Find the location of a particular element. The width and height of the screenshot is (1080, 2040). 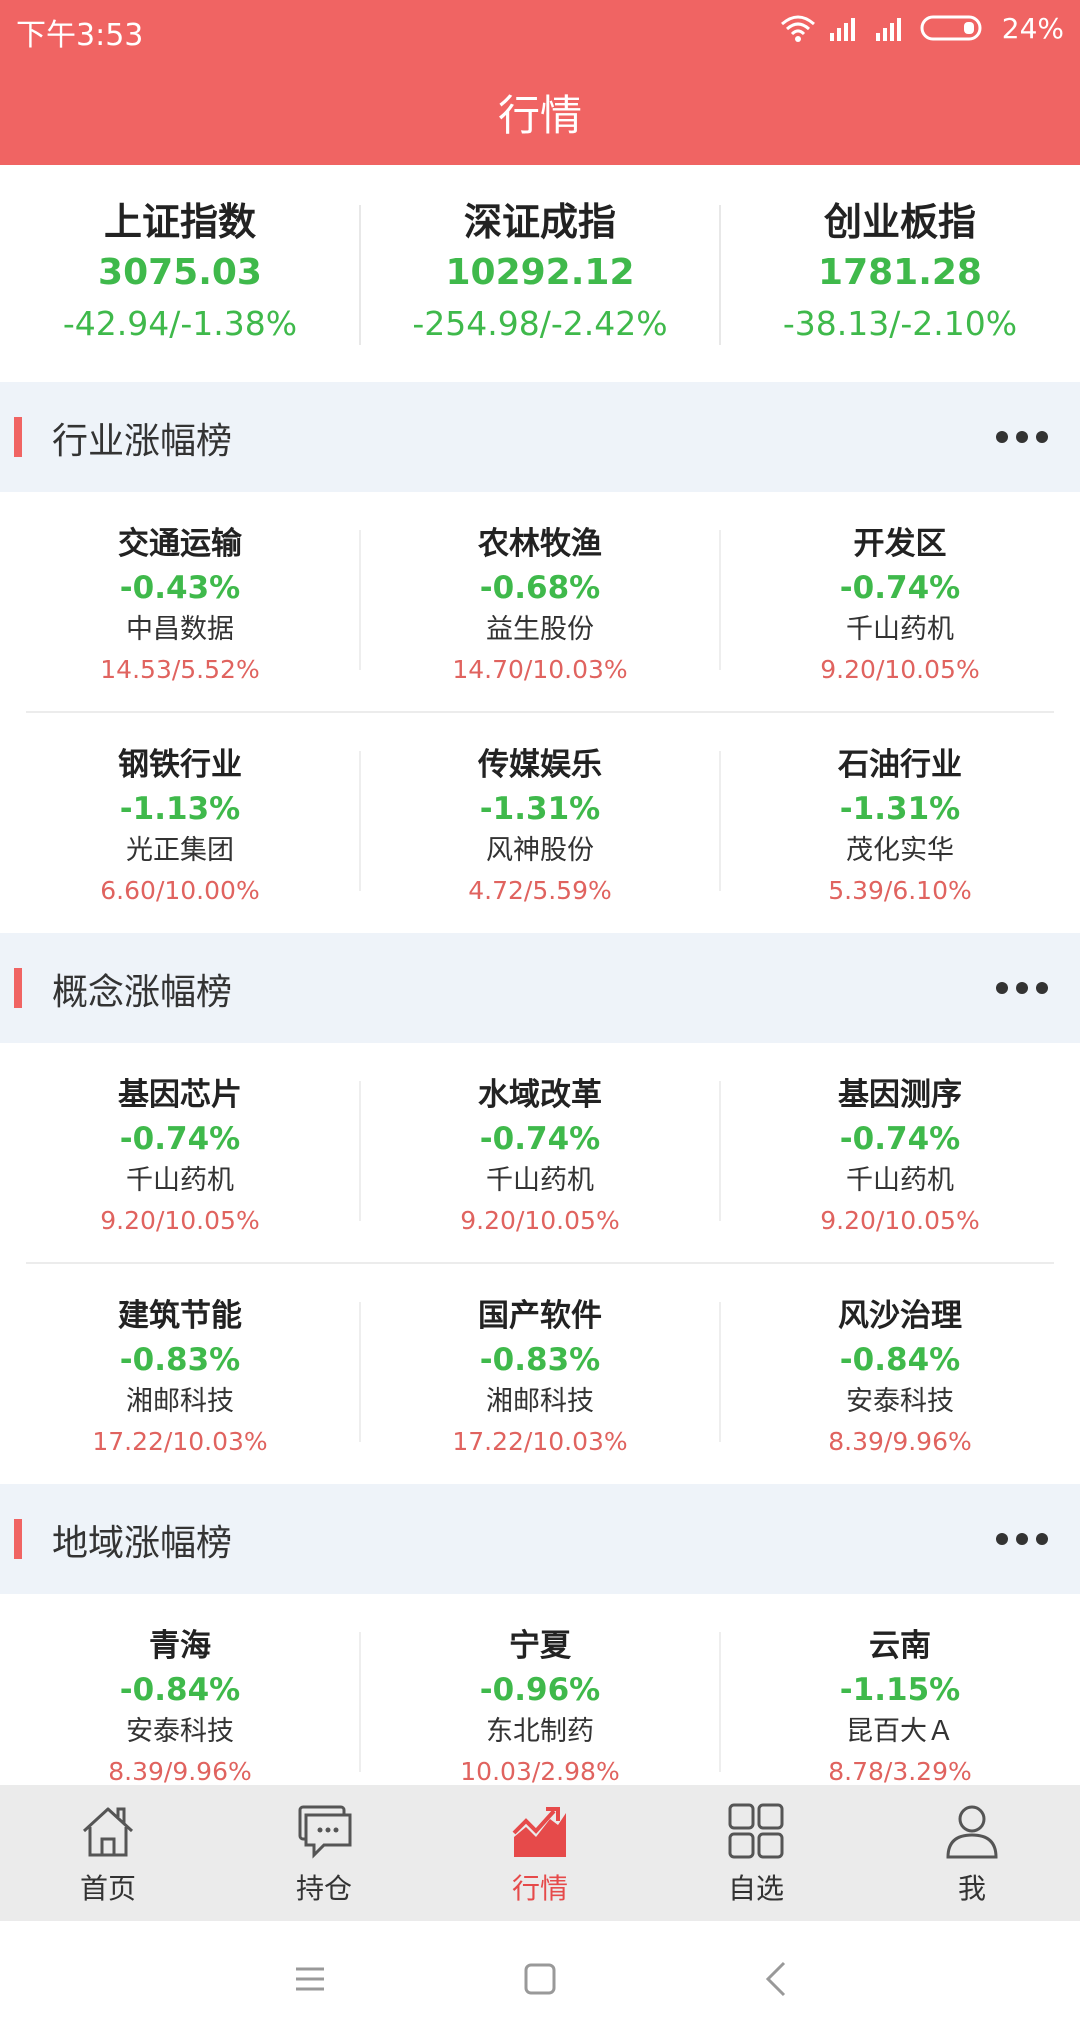

stock-price: 5.39/6.10% is located at coordinates (900, 890).